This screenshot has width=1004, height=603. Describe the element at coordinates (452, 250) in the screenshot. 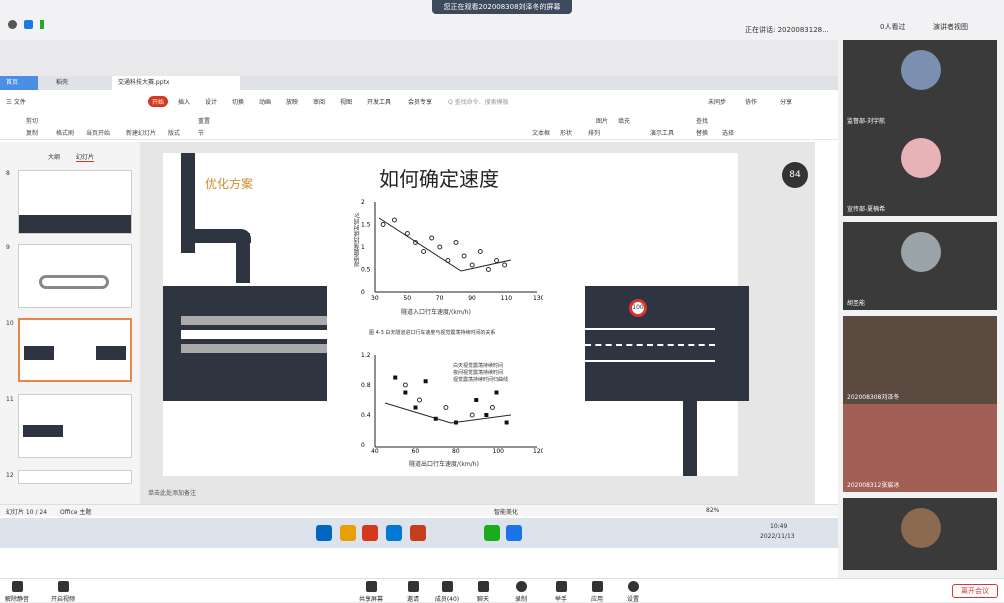

I see `chart-entrance: 30 50 70 90 110 13000.511.52` at that location.